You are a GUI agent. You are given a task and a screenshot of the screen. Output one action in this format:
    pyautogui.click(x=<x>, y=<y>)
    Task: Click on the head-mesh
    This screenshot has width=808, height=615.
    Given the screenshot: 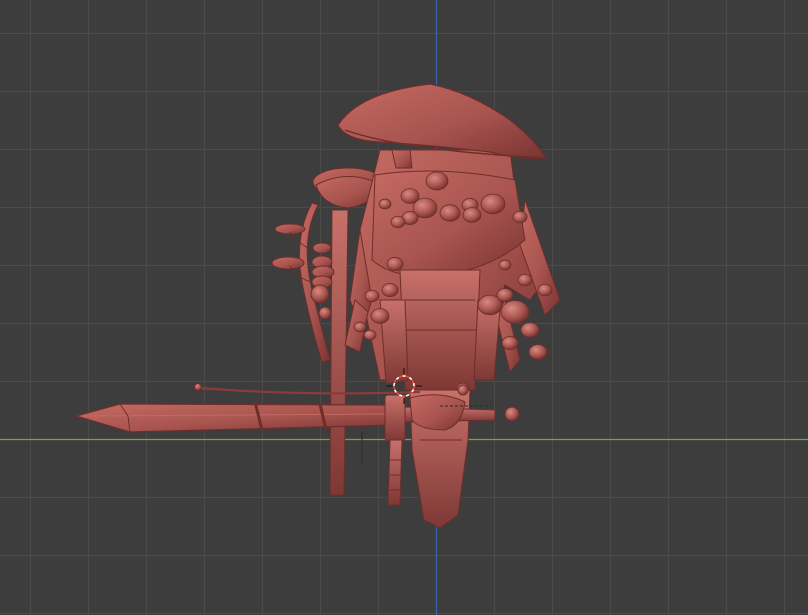 What is the action you would take?
    pyautogui.click(x=402, y=159)
    